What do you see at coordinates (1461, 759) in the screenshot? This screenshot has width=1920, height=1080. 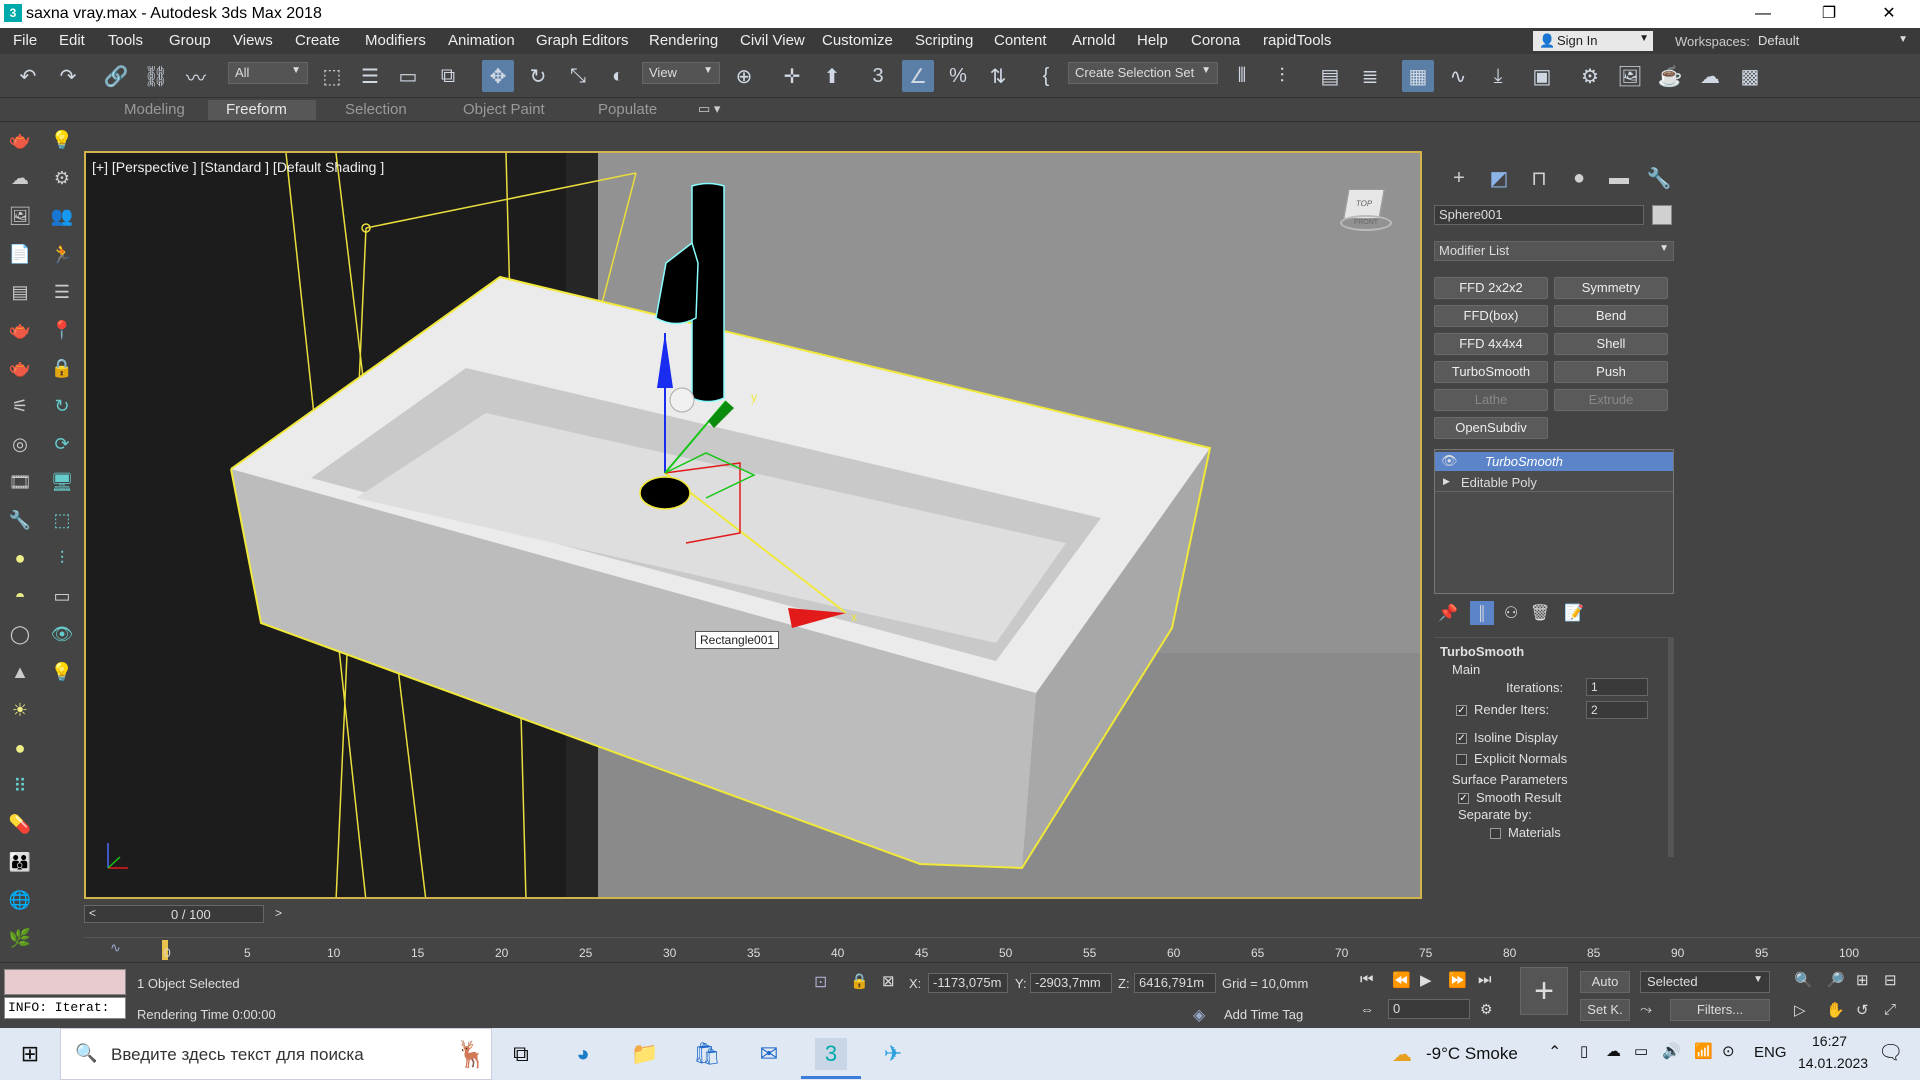 I see `explicit-normals-checkbox` at bounding box center [1461, 759].